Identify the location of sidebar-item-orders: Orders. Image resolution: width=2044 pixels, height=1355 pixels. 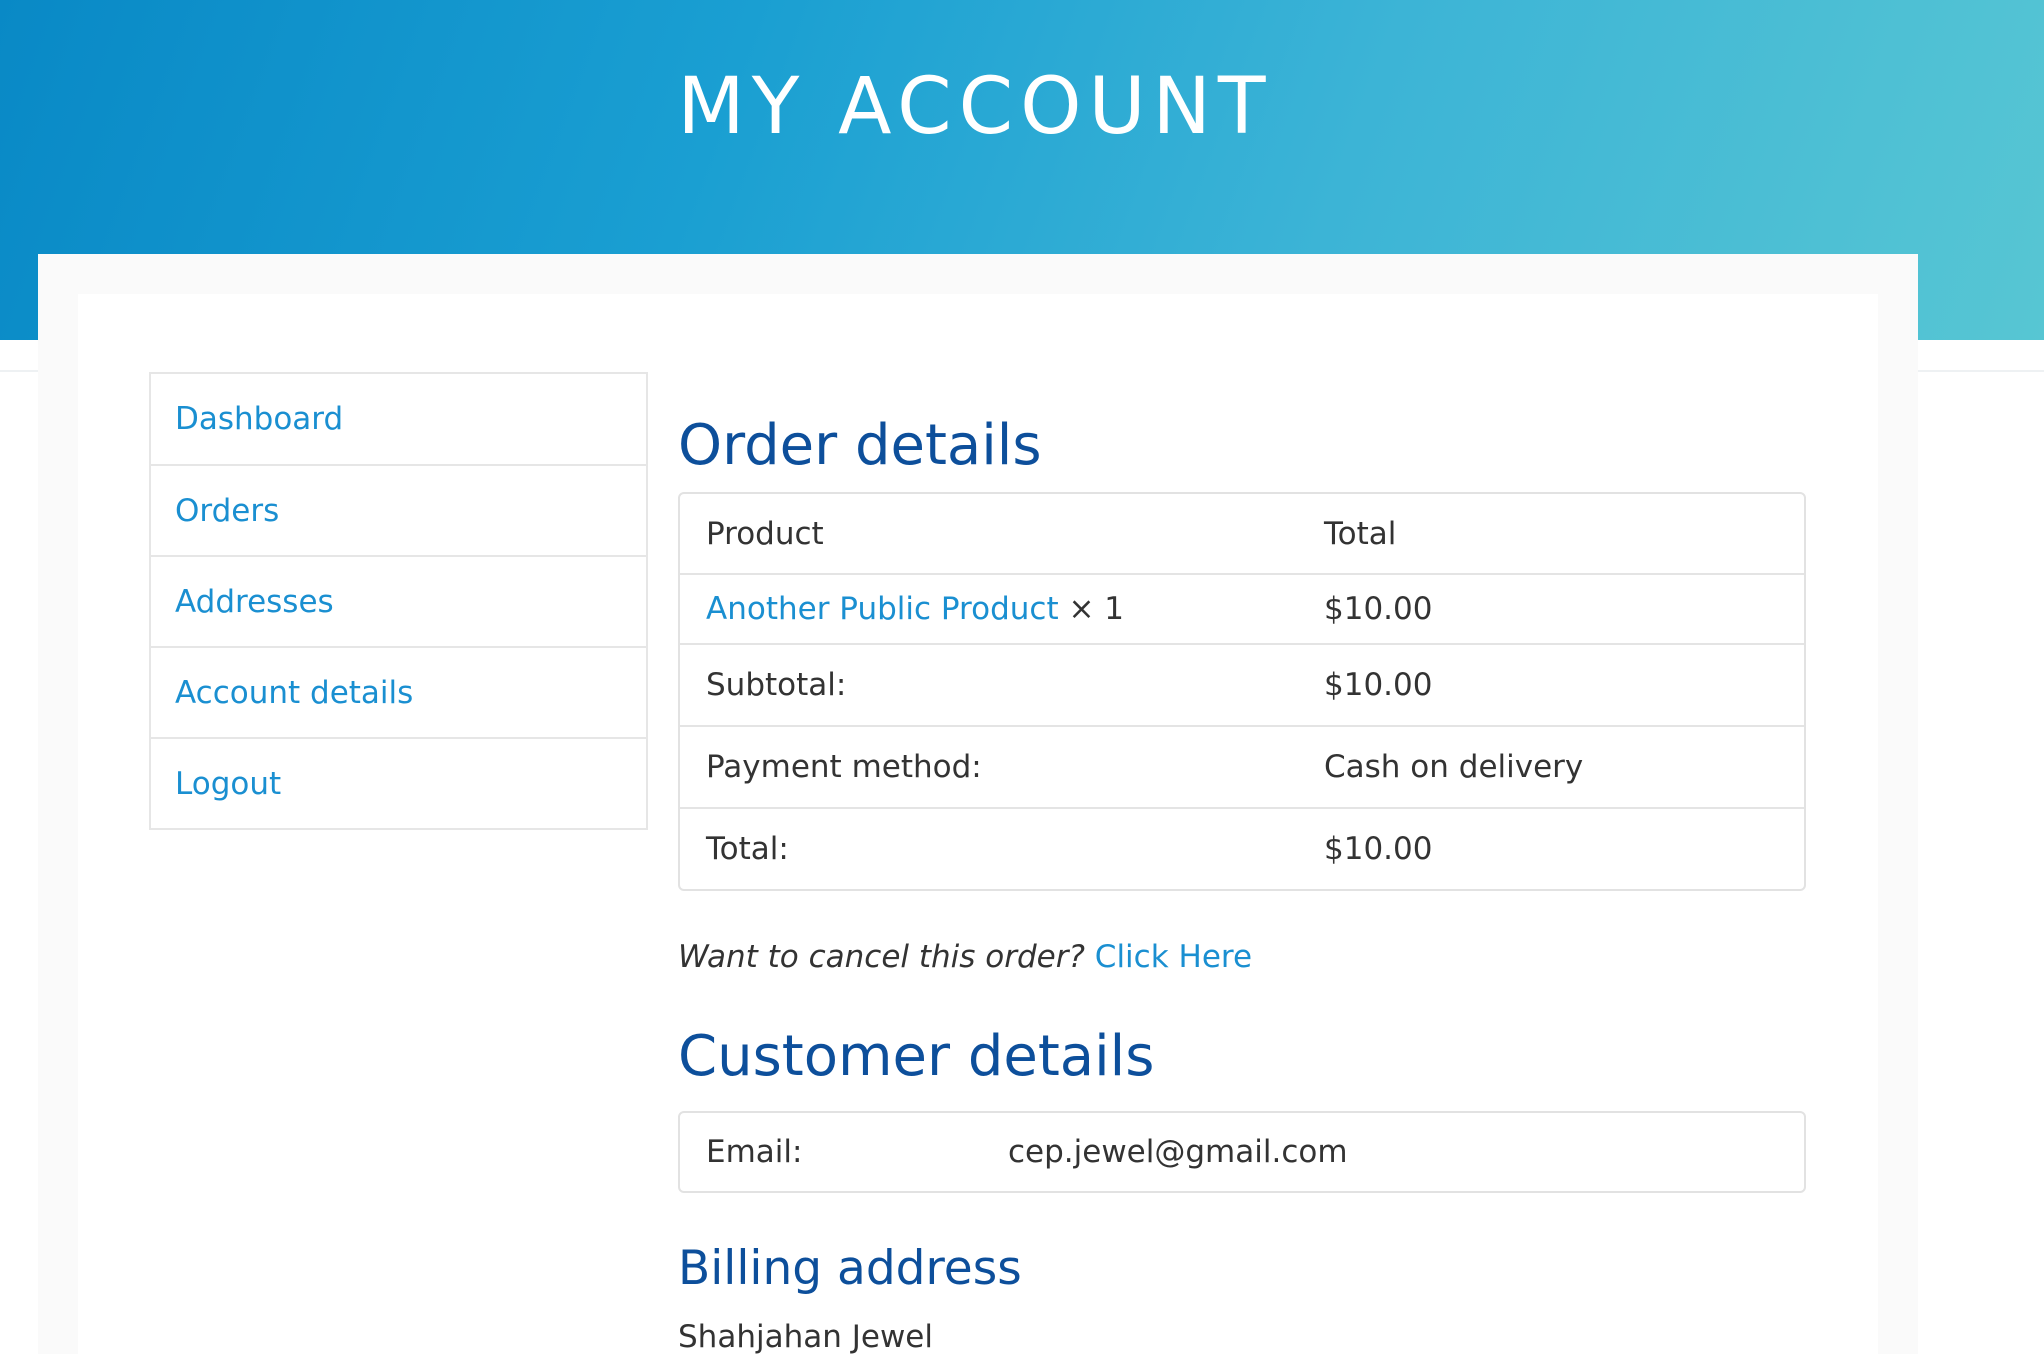
(398, 509).